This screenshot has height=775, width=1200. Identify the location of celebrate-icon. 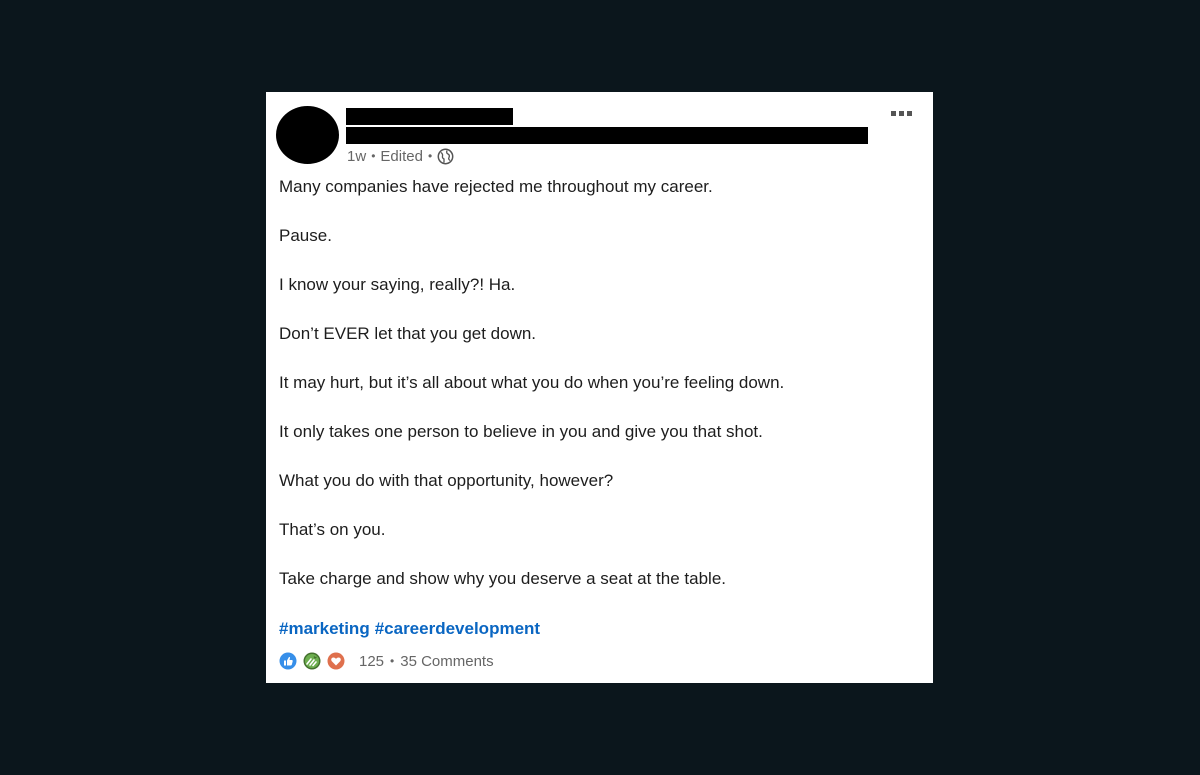
(312, 661).